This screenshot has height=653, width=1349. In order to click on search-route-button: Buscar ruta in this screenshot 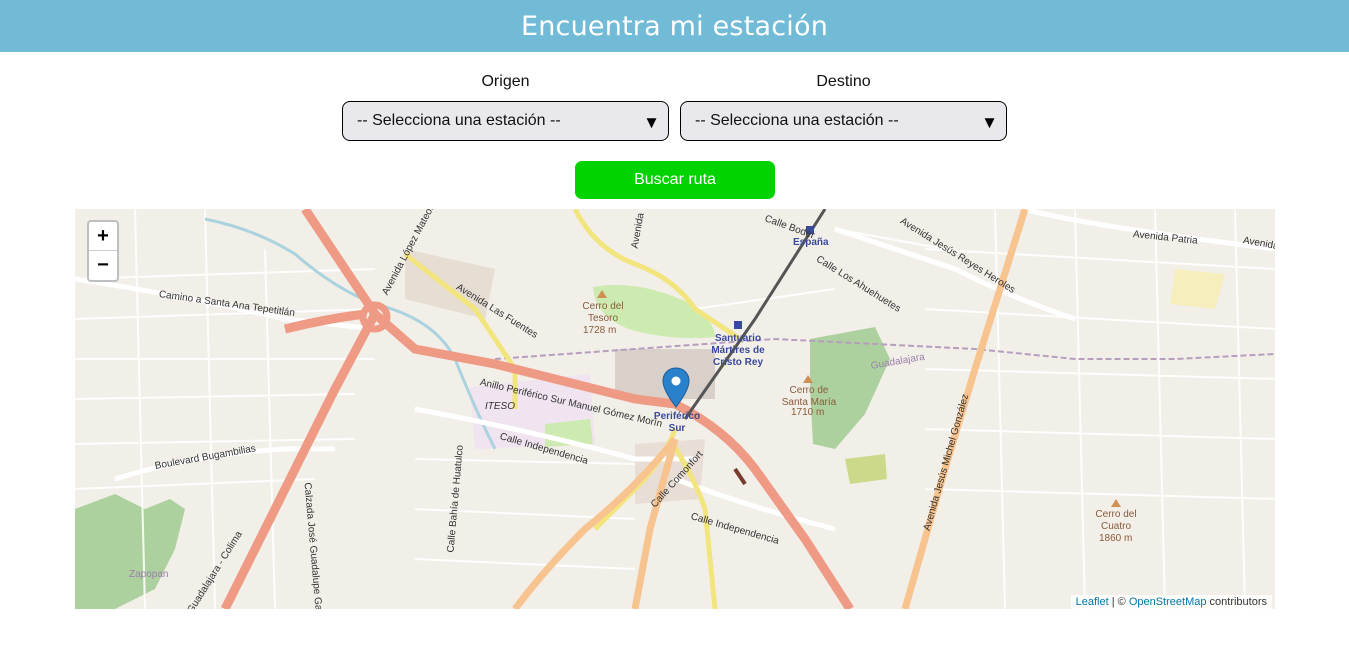, I will do `click(675, 180)`.